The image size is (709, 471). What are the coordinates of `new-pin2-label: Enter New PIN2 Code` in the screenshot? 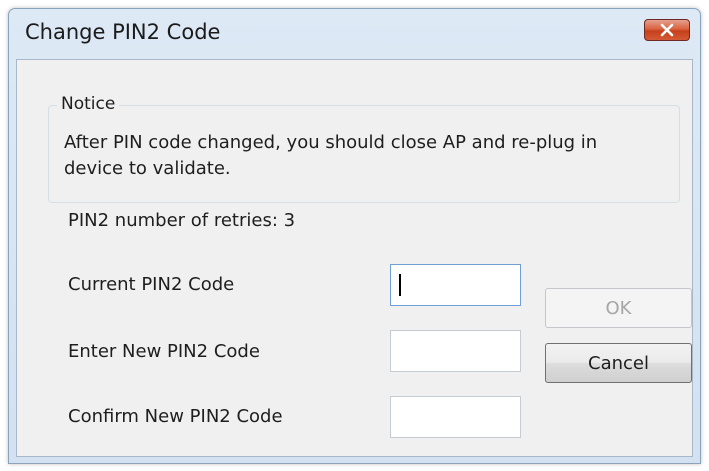 It's located at (164, 351).